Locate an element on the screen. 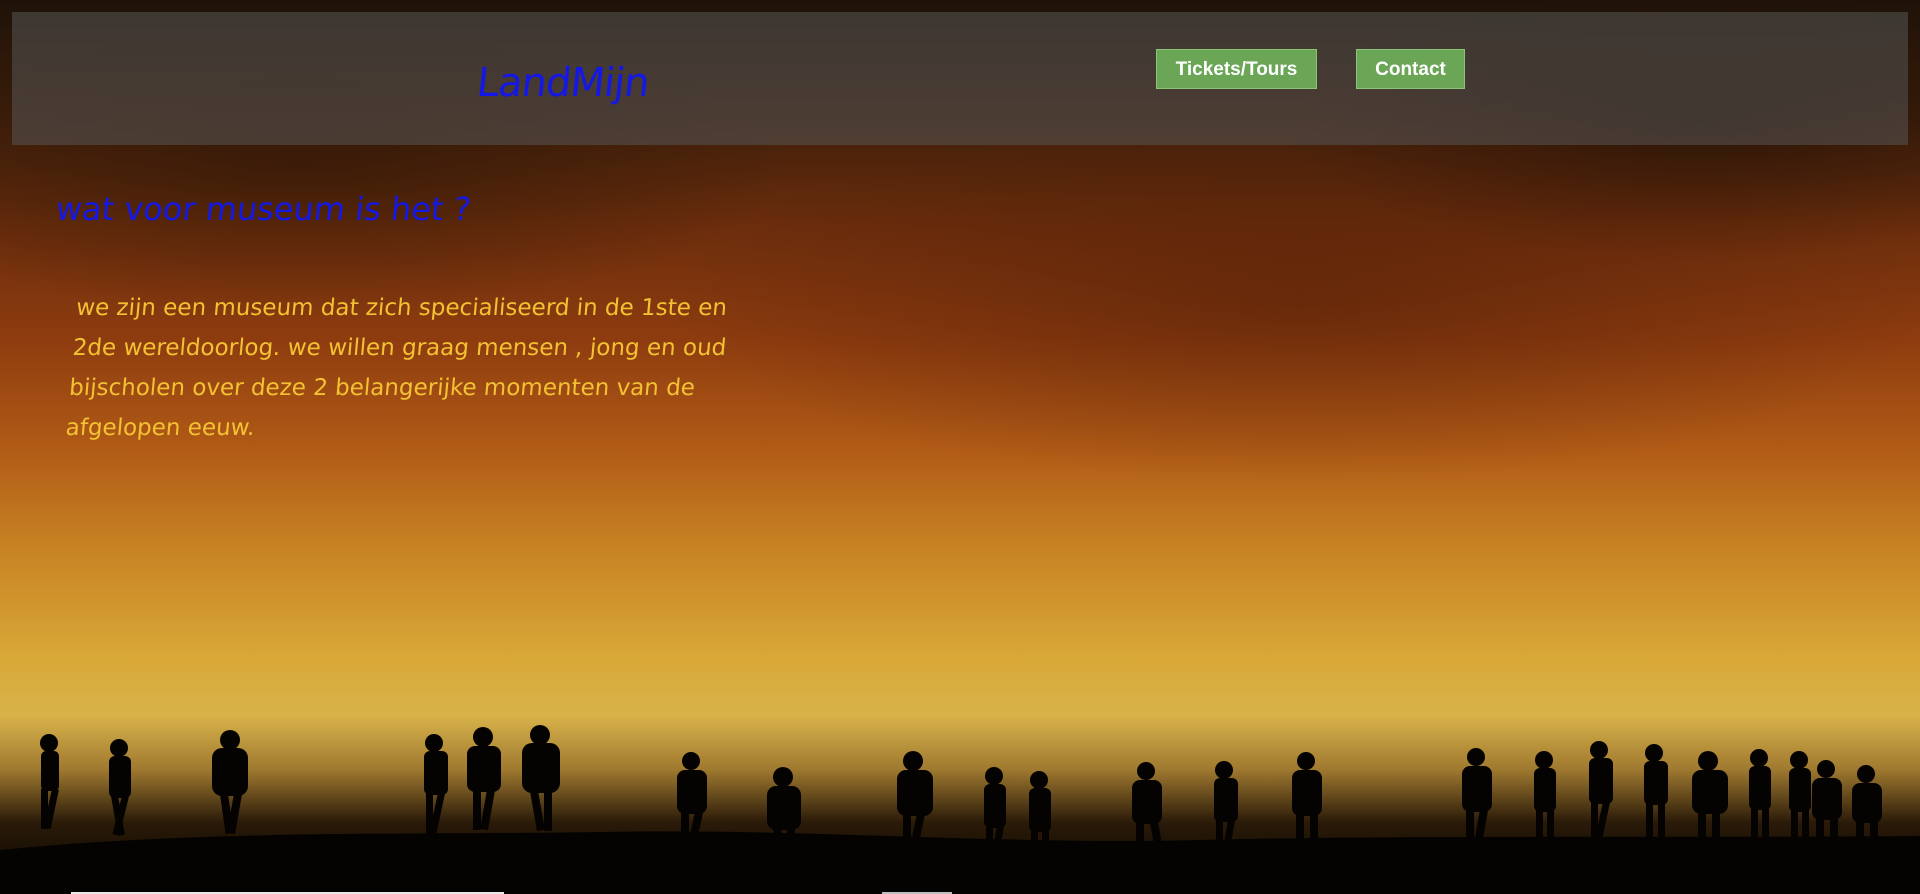 The width and height of the screenshot is (1920, 894). site-header: LandMijn Tickets/Tours Contact is located at coordinates (960, 78).